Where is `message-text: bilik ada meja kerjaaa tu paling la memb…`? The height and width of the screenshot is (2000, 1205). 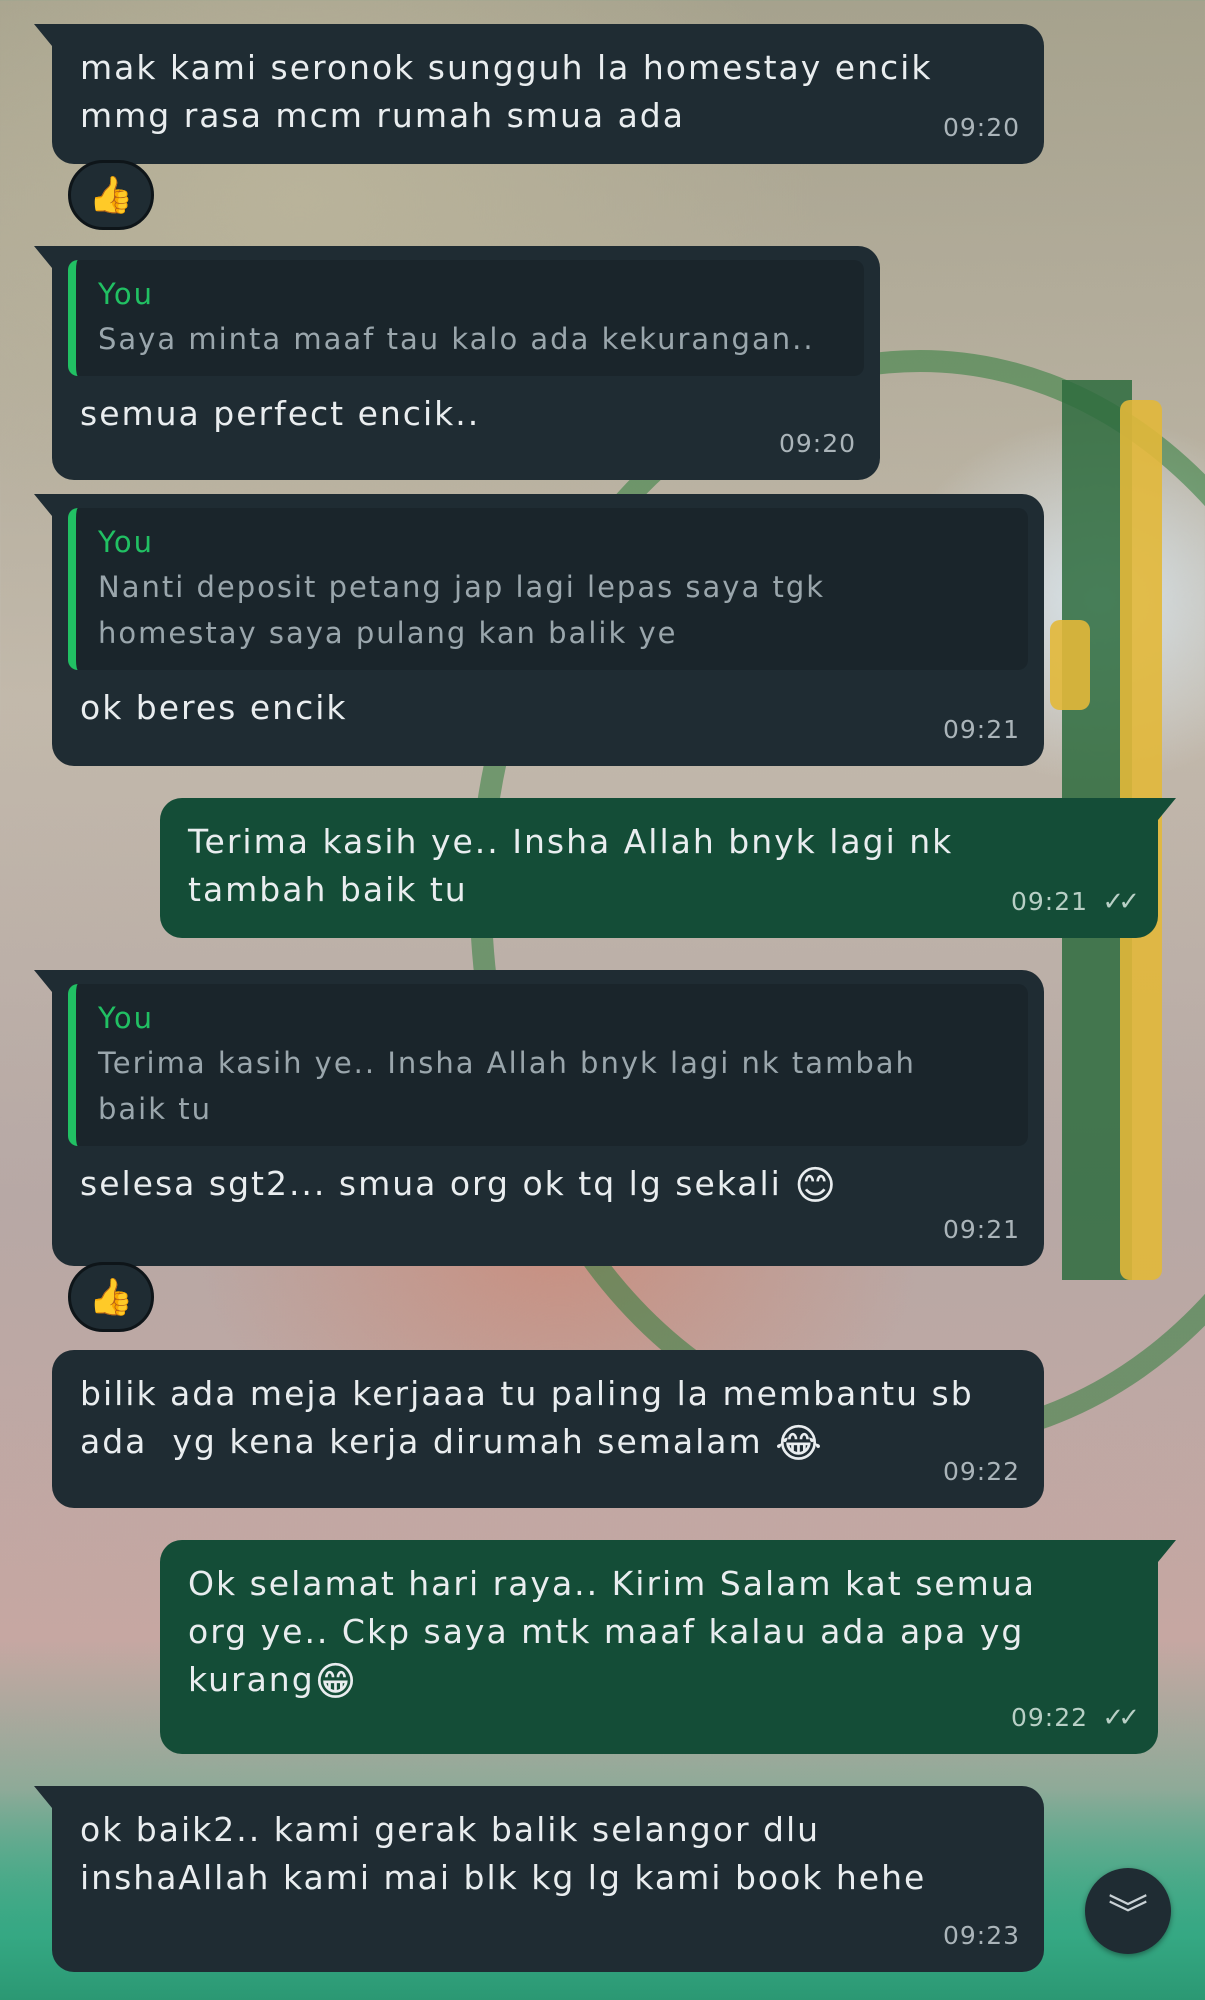
message-text: bilik ada meja kerjaaa tu paling la memb… is located at coordinates (527, 1420).